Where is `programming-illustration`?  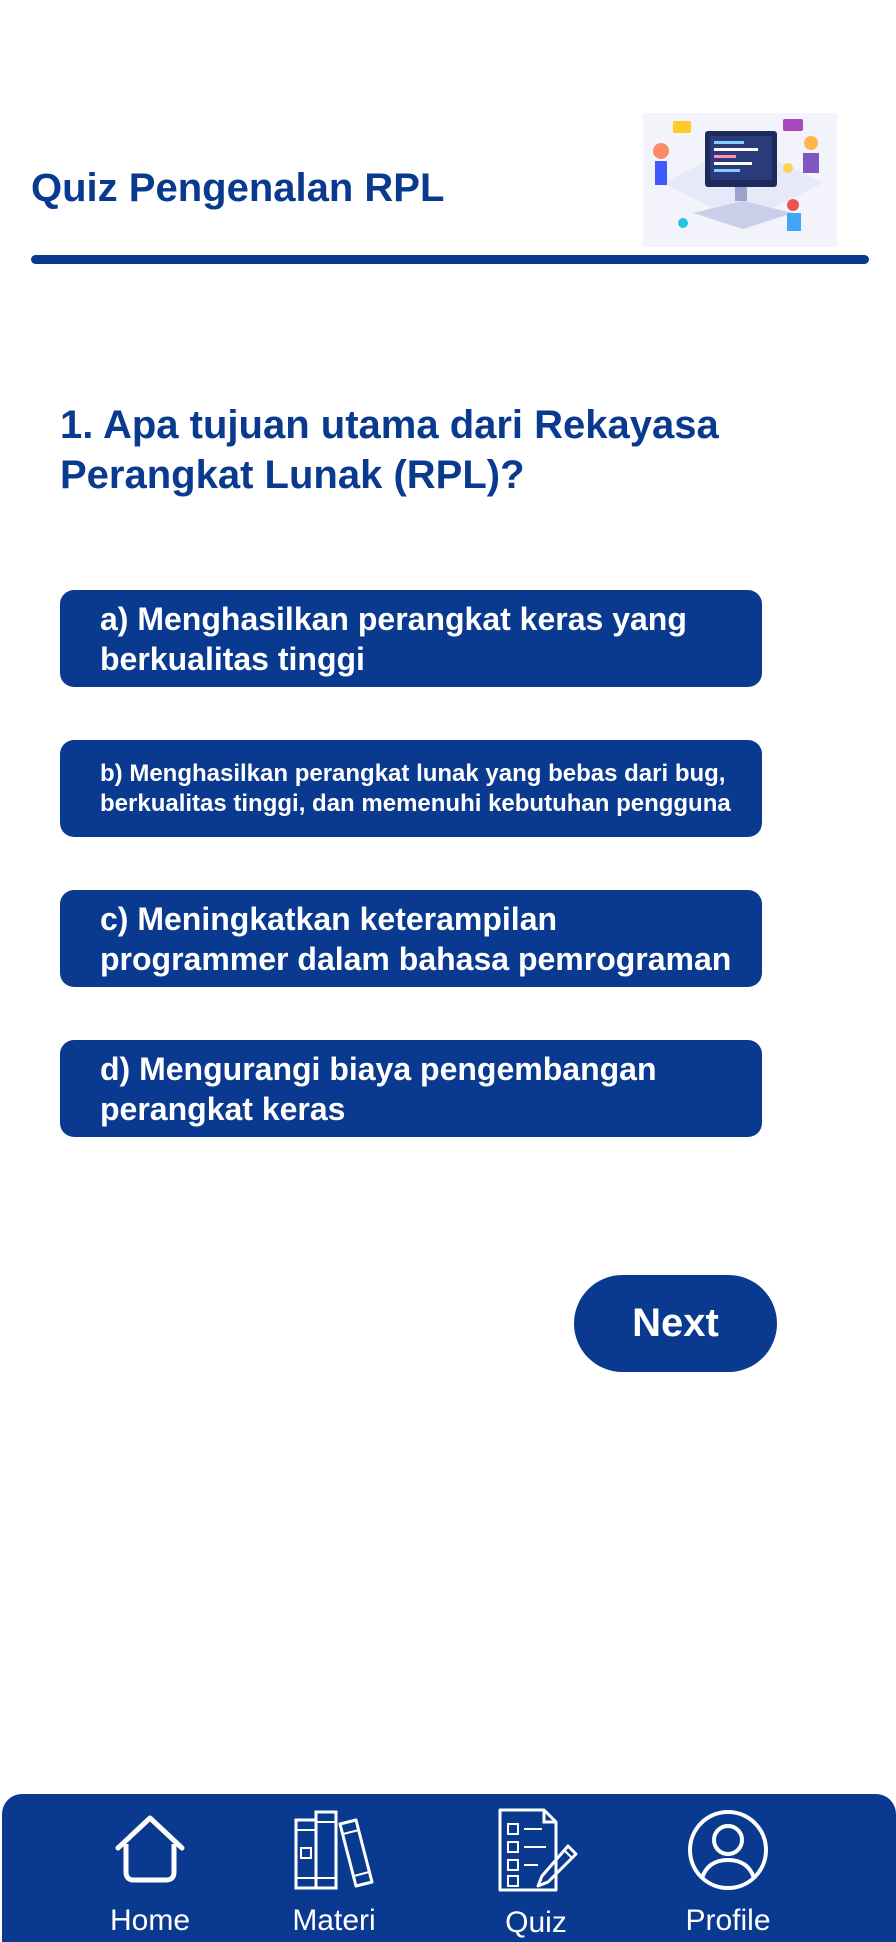
programming-illustration is located at coordinates (740, 180).